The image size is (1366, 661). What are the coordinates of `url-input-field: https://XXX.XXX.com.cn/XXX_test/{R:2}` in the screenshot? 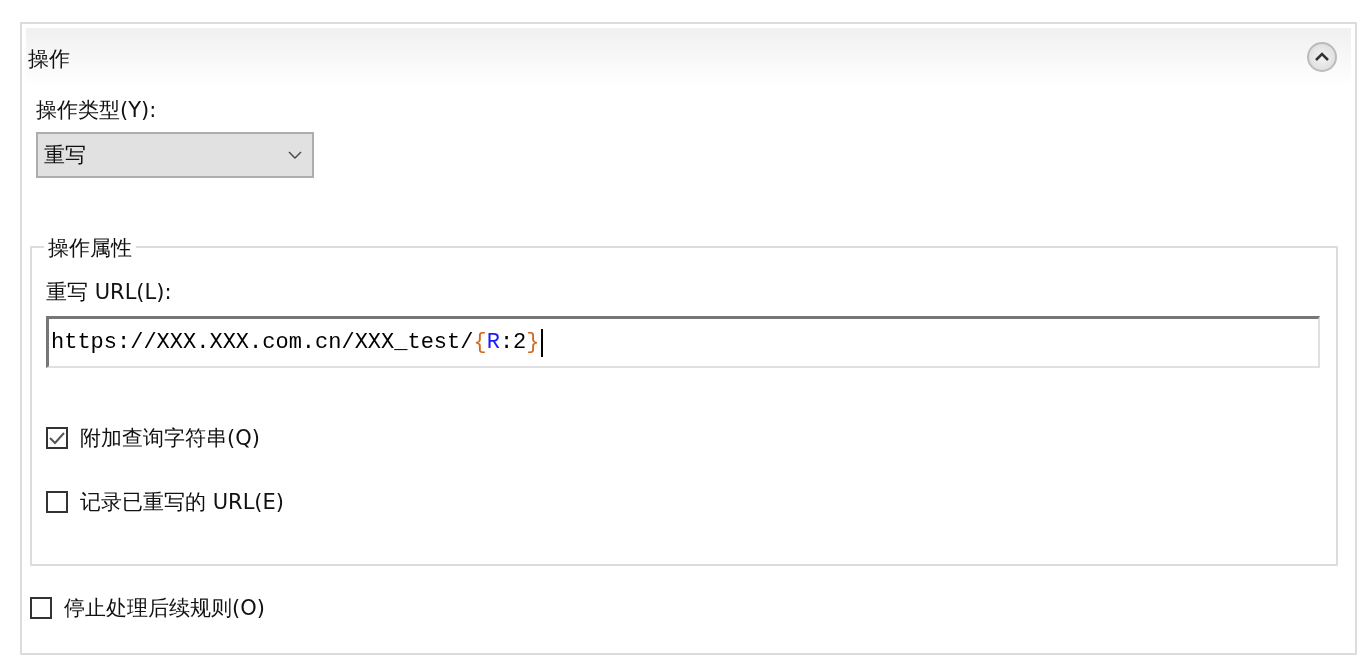 It's located at (683, 342).